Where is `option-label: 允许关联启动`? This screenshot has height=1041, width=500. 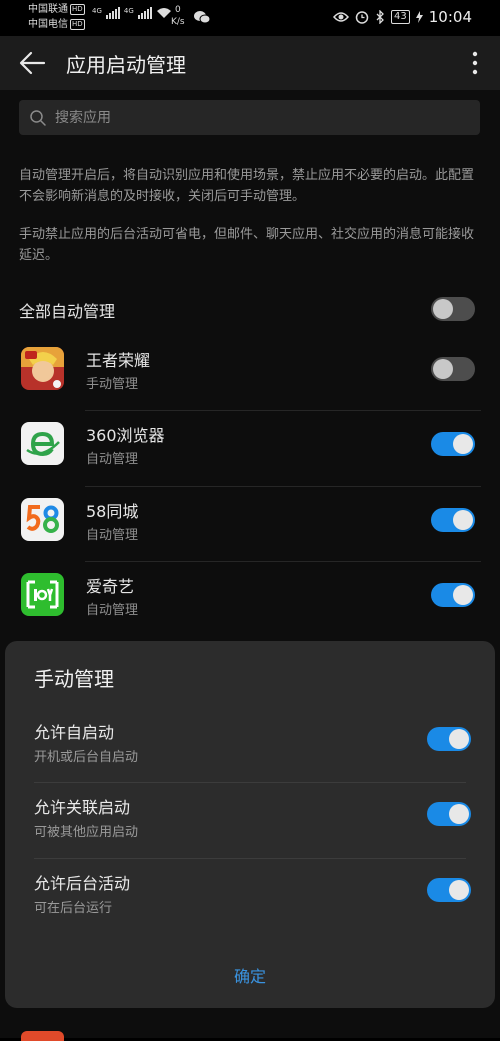 option-label: 允许关联启动 is located at coordinates (82, 807).